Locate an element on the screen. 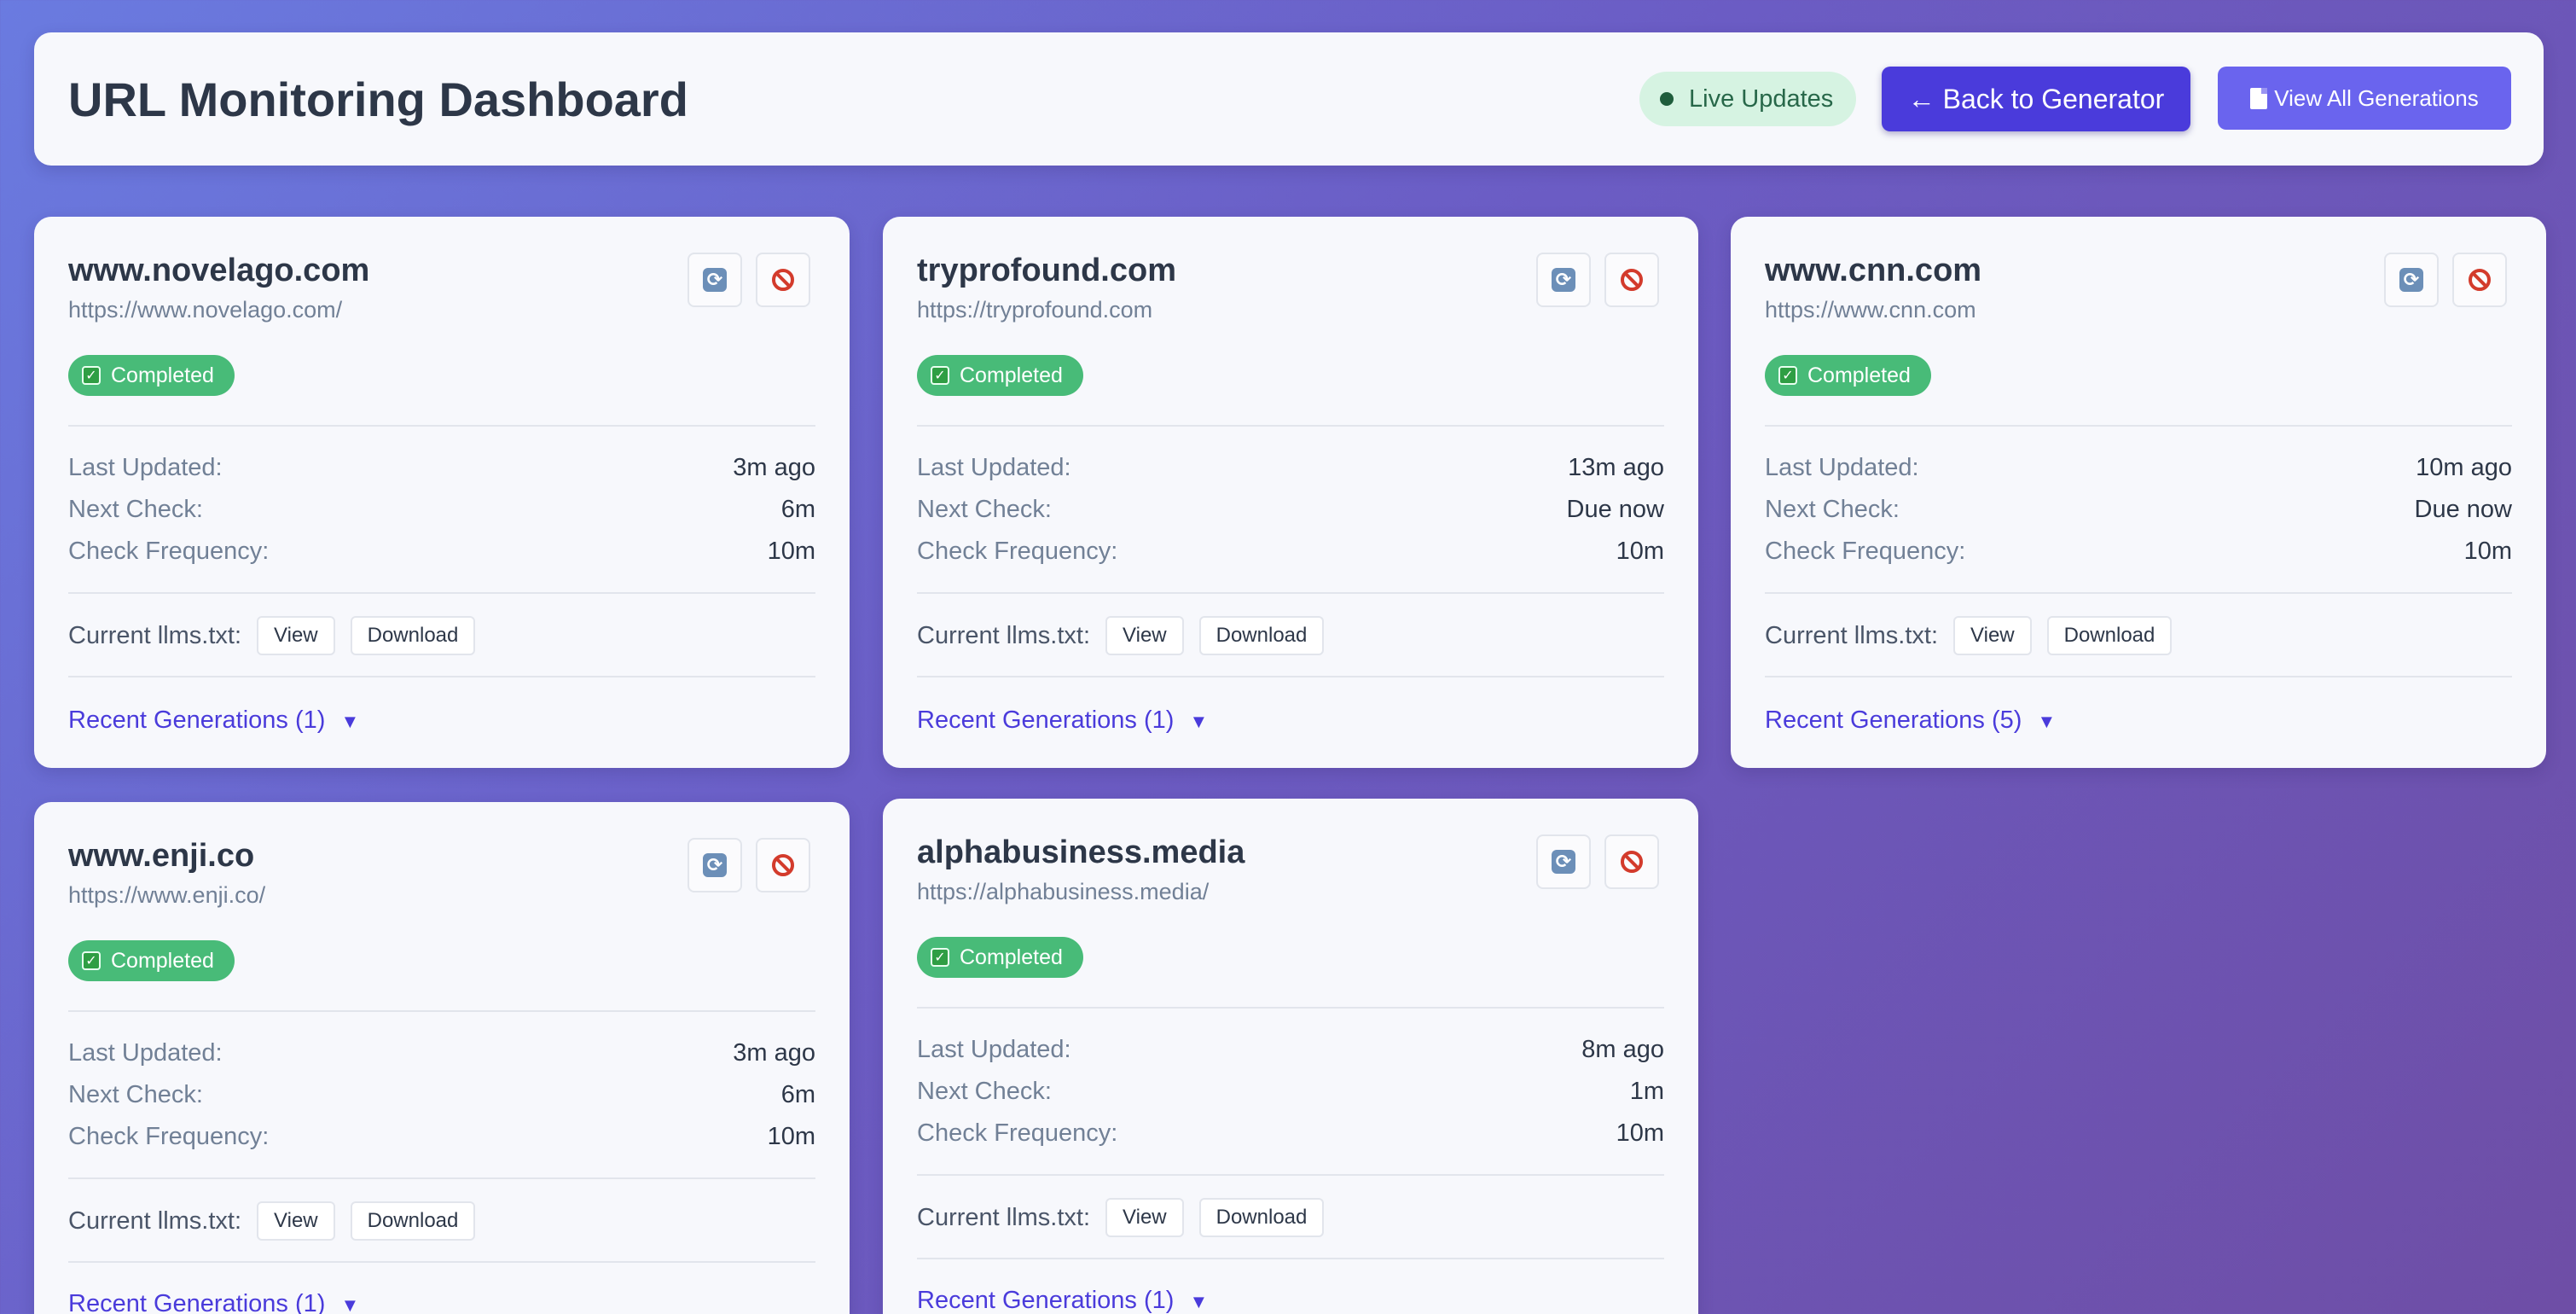 Image resolution: width=2576 pixels, height=1314 pixels. live-dot-icon is located at coordinates (1667, 99).